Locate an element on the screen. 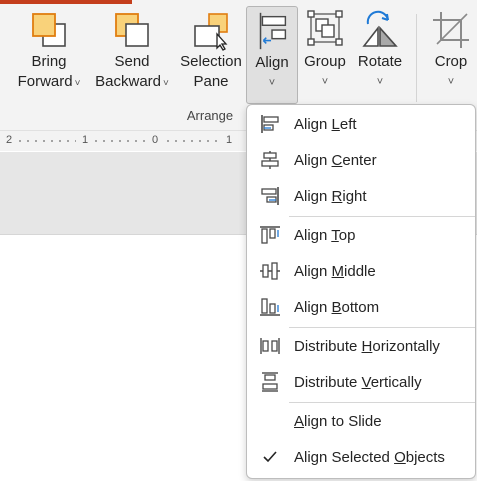 The width and height of the screenshot is (477, 481). menu-item-align-top: Align Top is located at coordinates (361, 235).